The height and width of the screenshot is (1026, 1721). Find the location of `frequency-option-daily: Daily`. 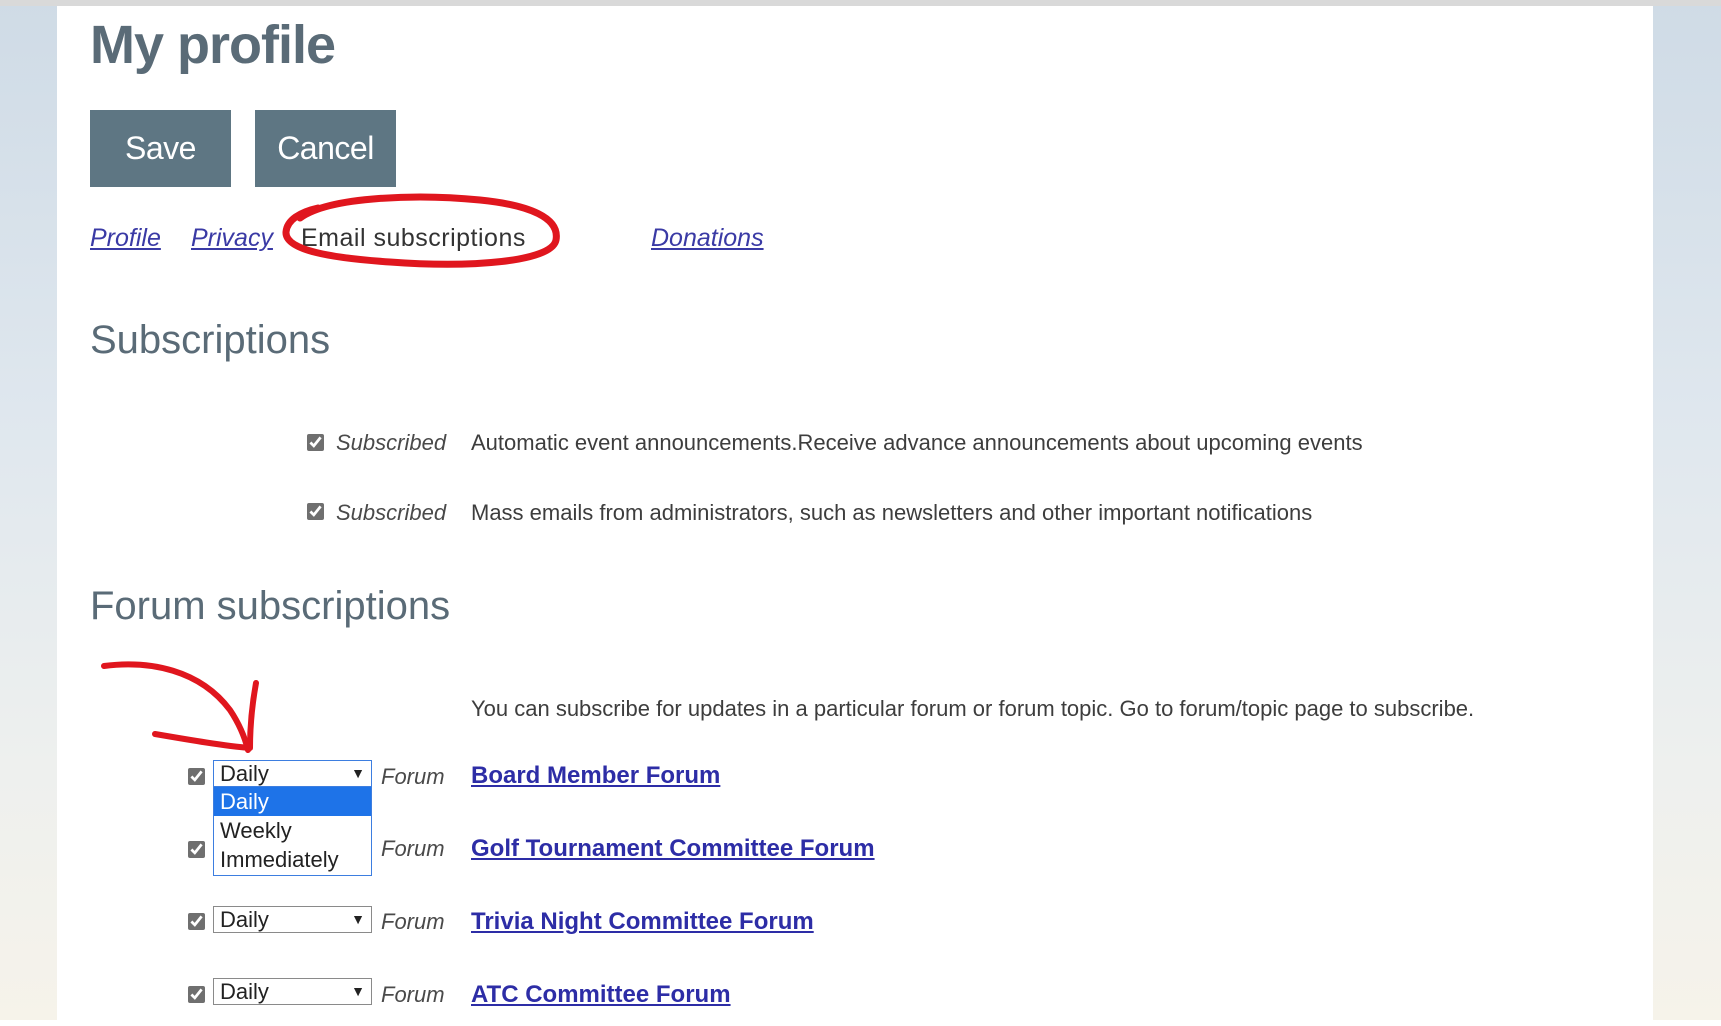

frequency-option-daily: Daily is located at coordinates (292, 801).